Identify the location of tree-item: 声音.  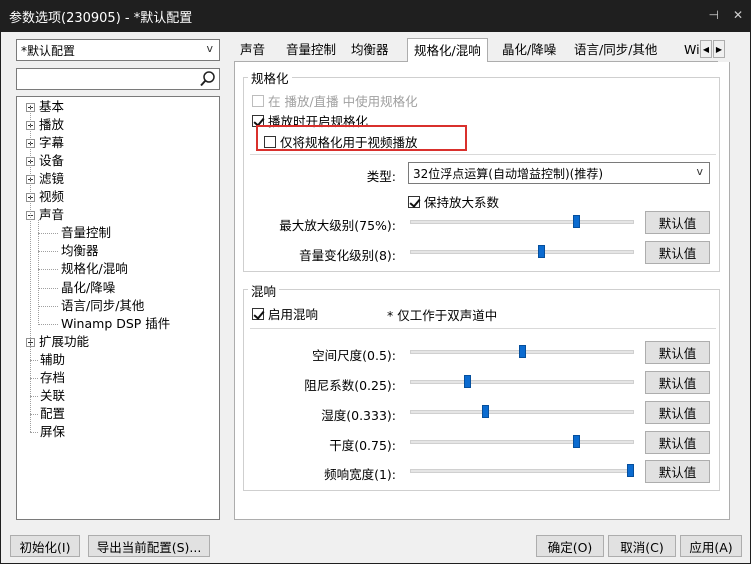
(45, 215).